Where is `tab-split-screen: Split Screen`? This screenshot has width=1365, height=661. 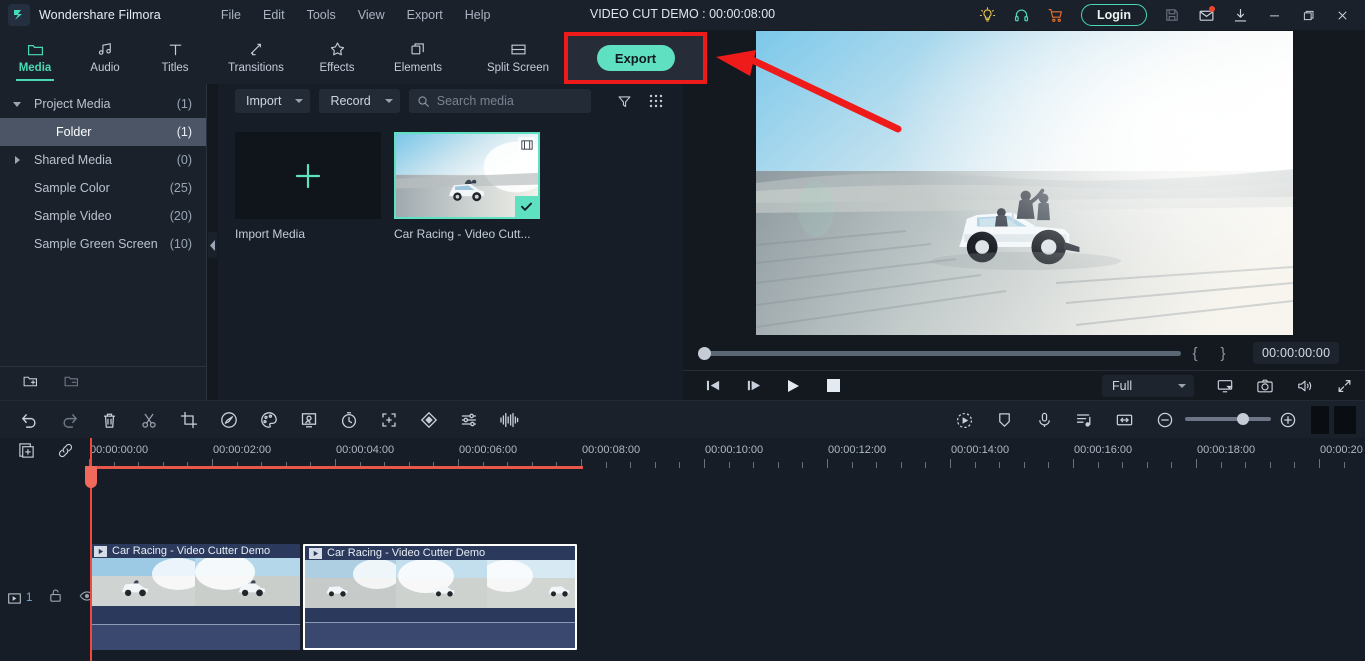
tab-split-screen: Split Screen is located at coordinates (518, 57).